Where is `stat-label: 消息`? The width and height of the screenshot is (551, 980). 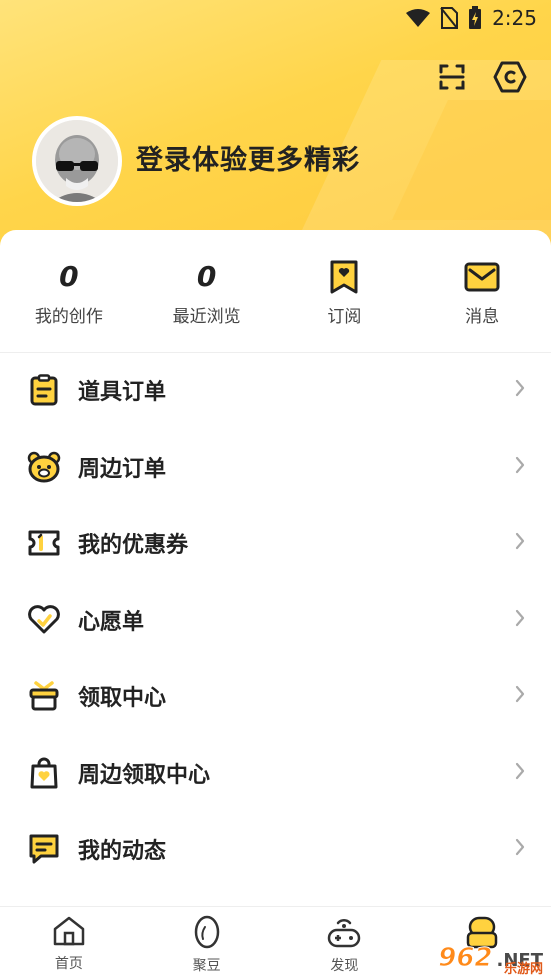
stat-label: 消息 is located at coordinates (482, 317).